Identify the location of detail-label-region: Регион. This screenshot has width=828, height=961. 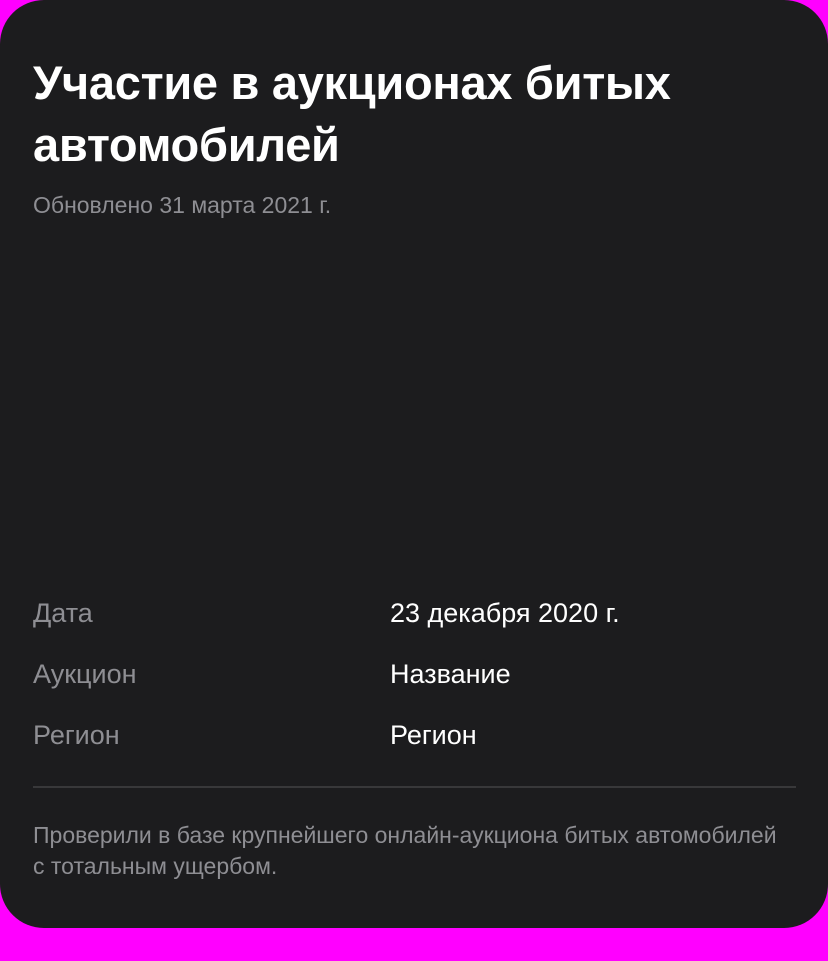
(76, 735).